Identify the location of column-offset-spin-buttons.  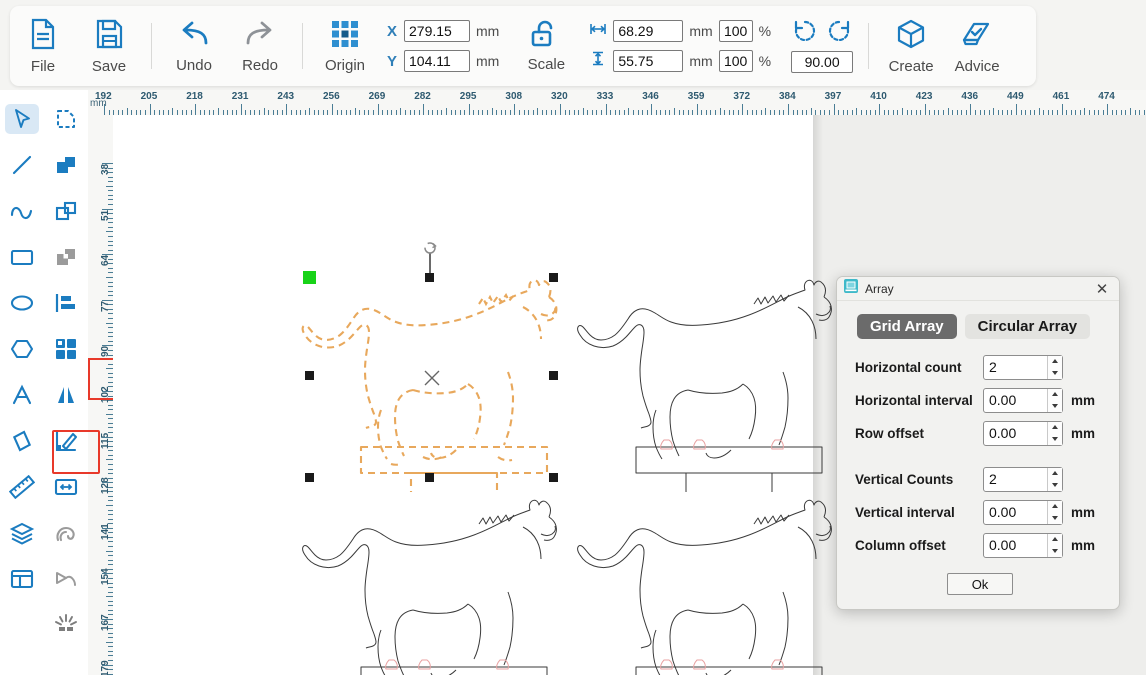
(1054, 545).